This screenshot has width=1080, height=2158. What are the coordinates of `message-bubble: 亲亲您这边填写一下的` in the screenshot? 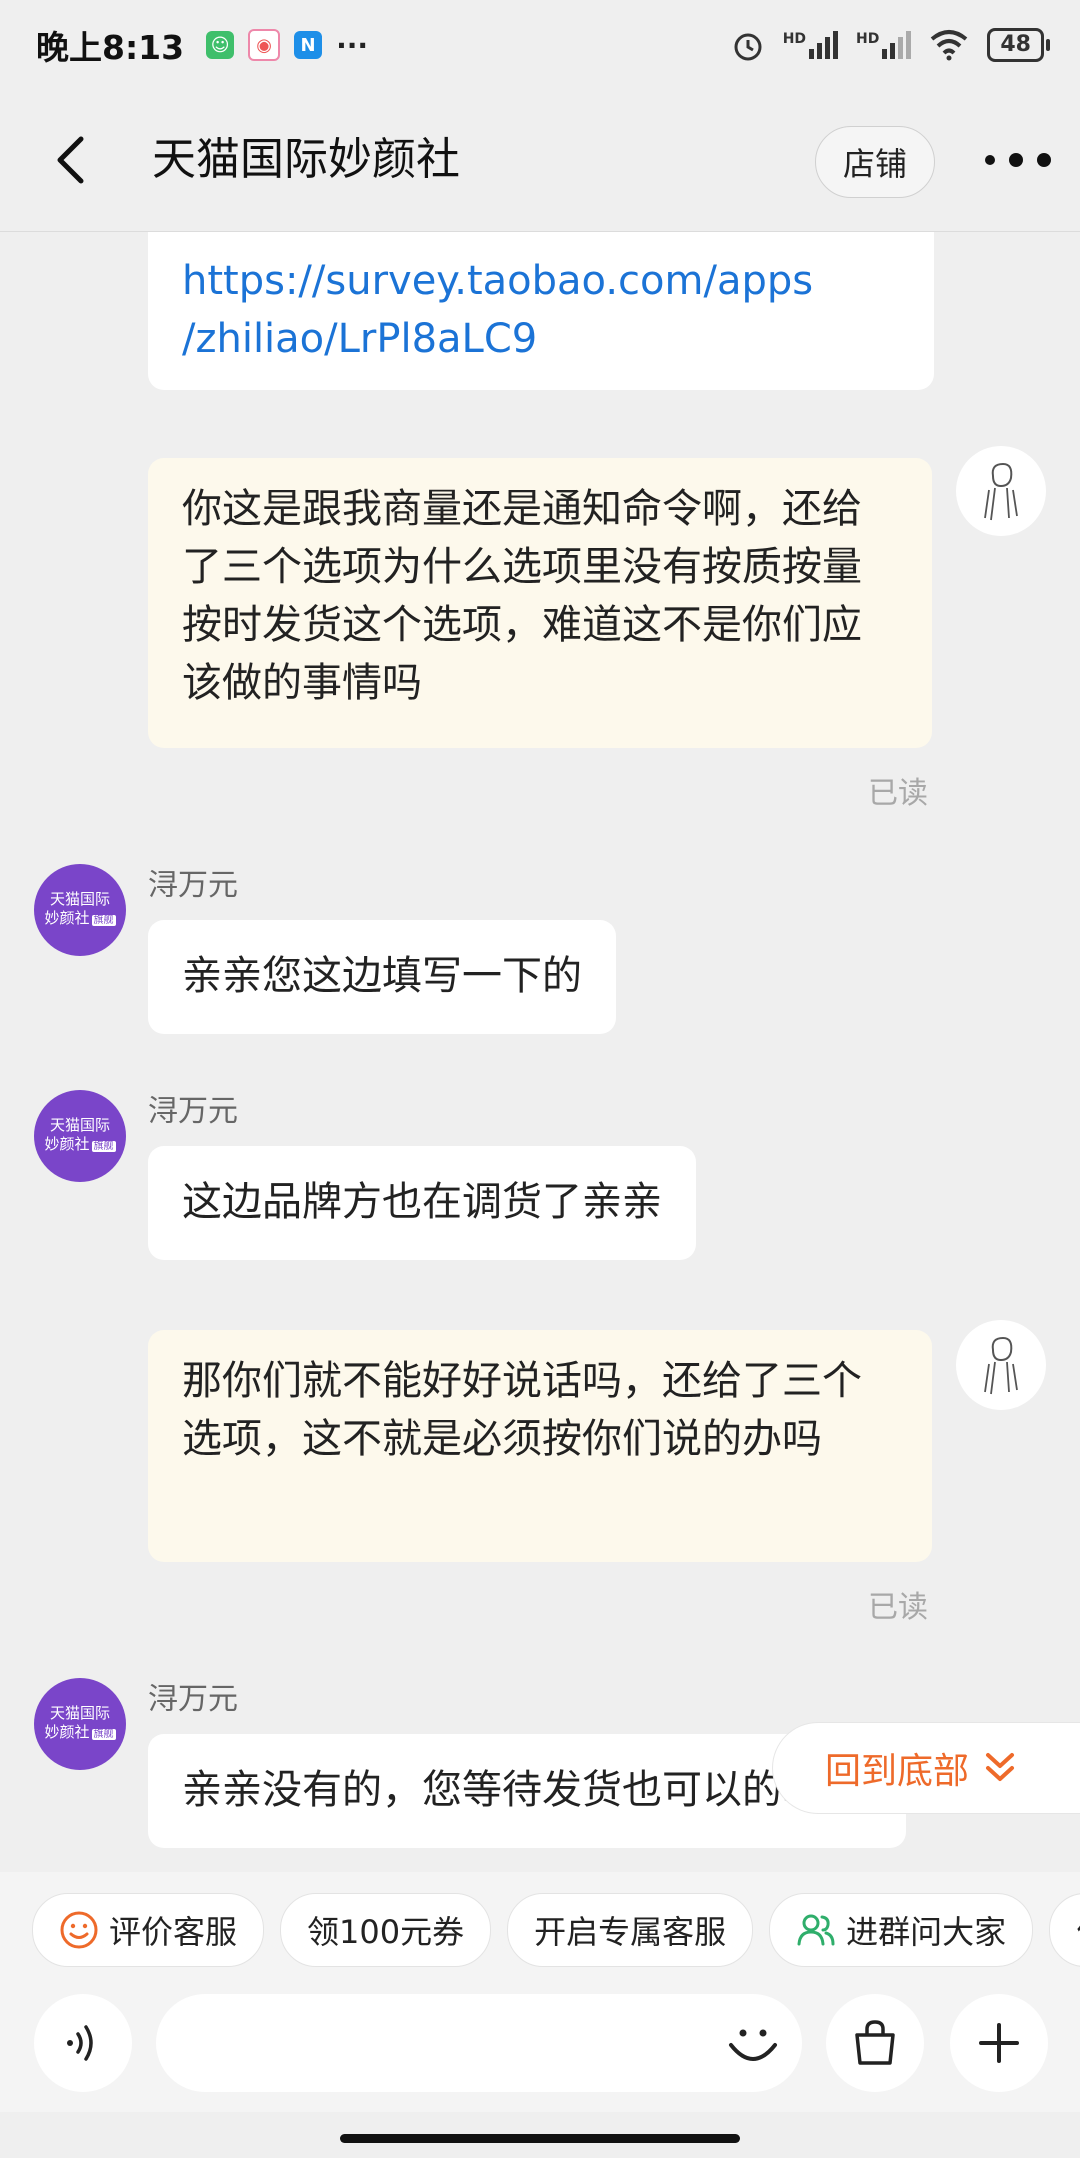 It's located at (382, 977).